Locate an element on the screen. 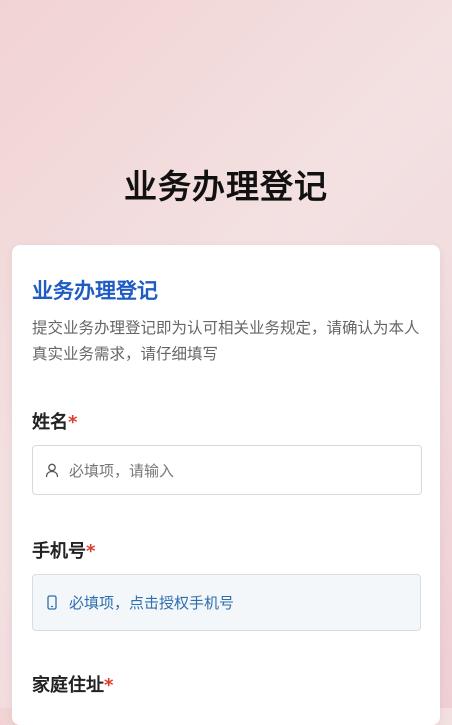 This screenshot has height=725, width=452. name-label: 姓名* is located at coordinates (54, 421).